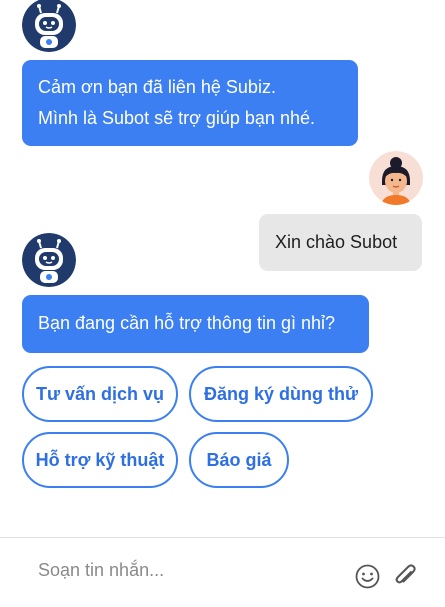  I want to click on user-message-text: Xin chào Subot, so click(336, 242).